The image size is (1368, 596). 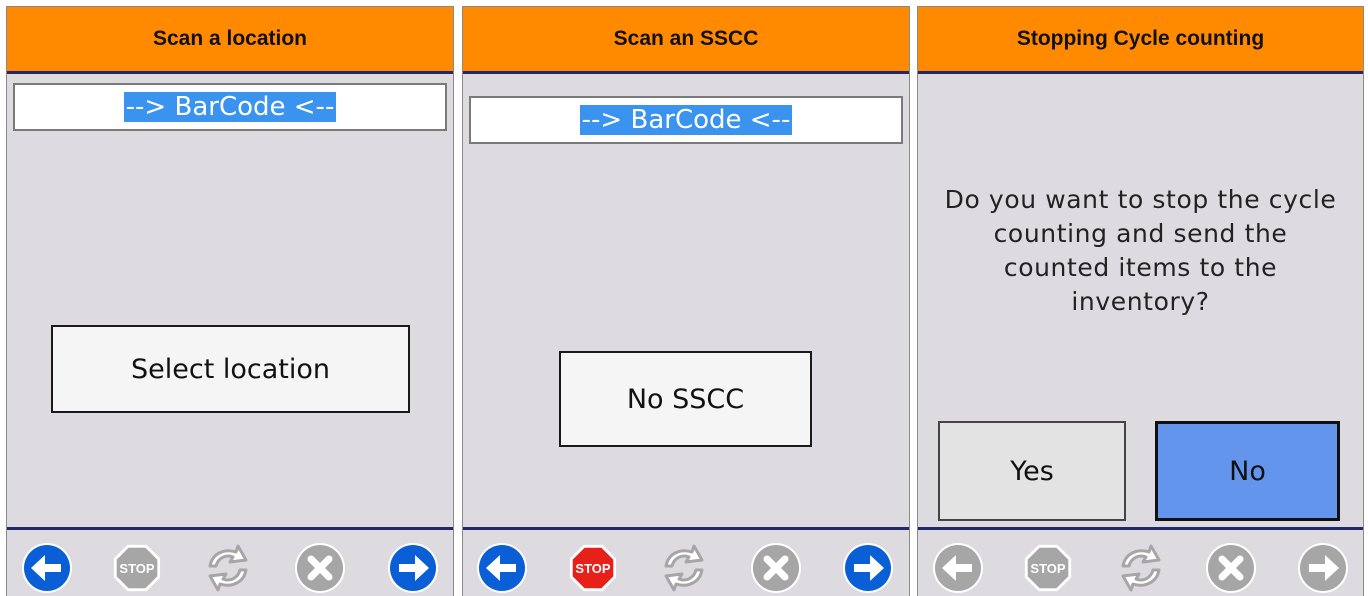 What do you see at coordinates (230, 40) in the screenshot?
I see `screen-title: Scan a location` at bounding box center [230, 40].